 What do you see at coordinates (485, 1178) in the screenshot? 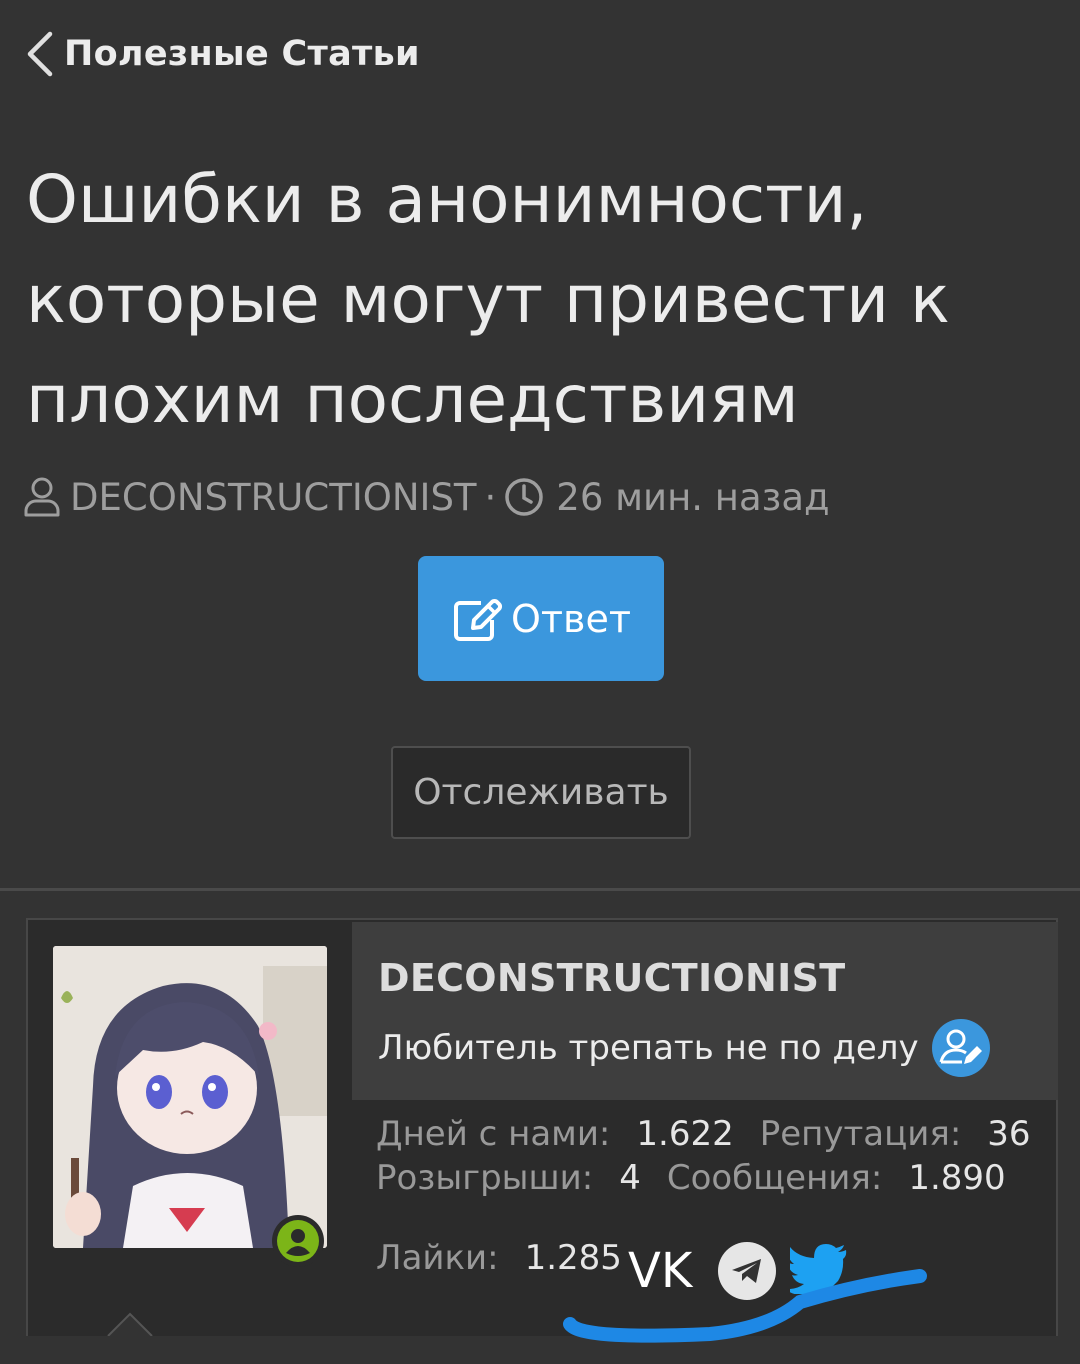
I see `stat-giveaways-label: Розыгрыши:` at bounding box center [485, 1178].